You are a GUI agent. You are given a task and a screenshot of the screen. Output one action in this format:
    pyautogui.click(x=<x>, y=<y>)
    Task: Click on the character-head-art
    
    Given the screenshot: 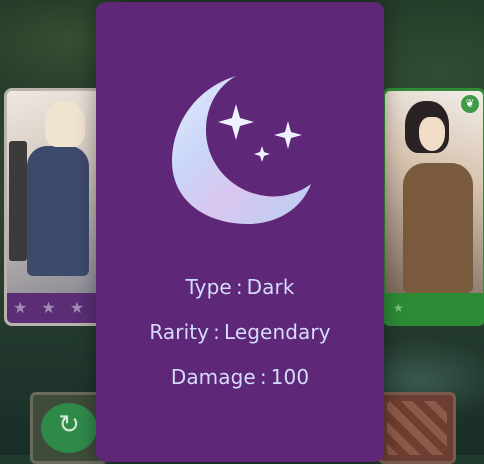 What is the action you would take?
    pyautogui.click(x=65, y=124)
    